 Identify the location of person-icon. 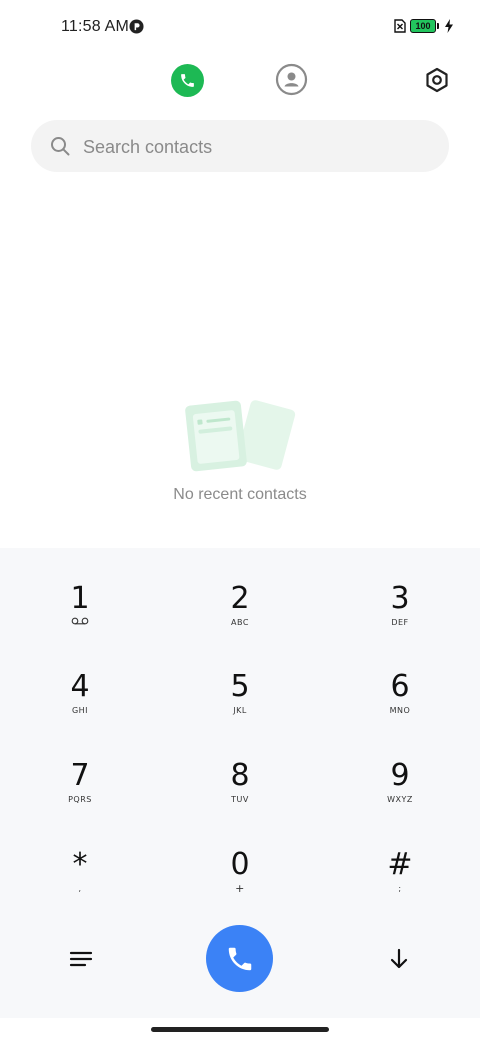
(291, 79).